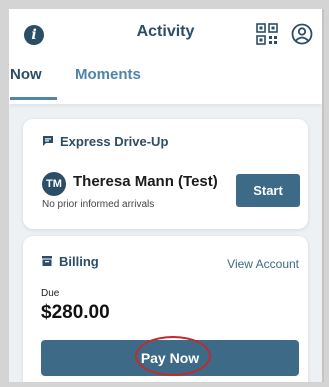 This screenshot has height=387, width=329. What do you see at coordinates (145, 181) in the screenshot?
I see `person-name: Theresa Mann (Test)` at bounding box center [145, 181].